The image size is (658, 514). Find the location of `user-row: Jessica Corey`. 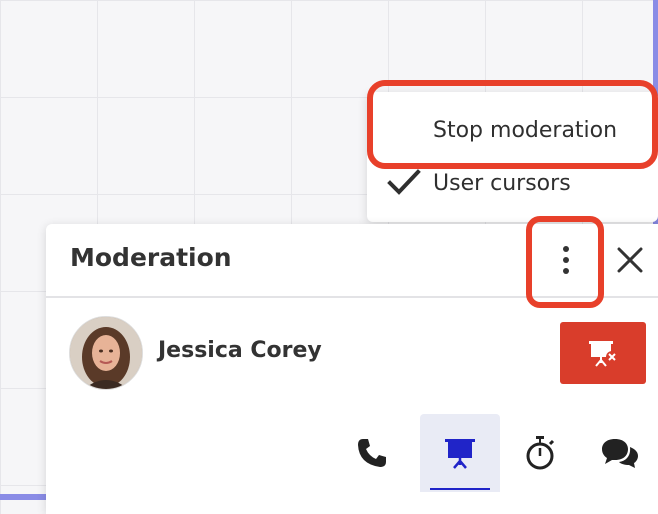

user-row: Jessica Corey is located at coordinates (352, 353).